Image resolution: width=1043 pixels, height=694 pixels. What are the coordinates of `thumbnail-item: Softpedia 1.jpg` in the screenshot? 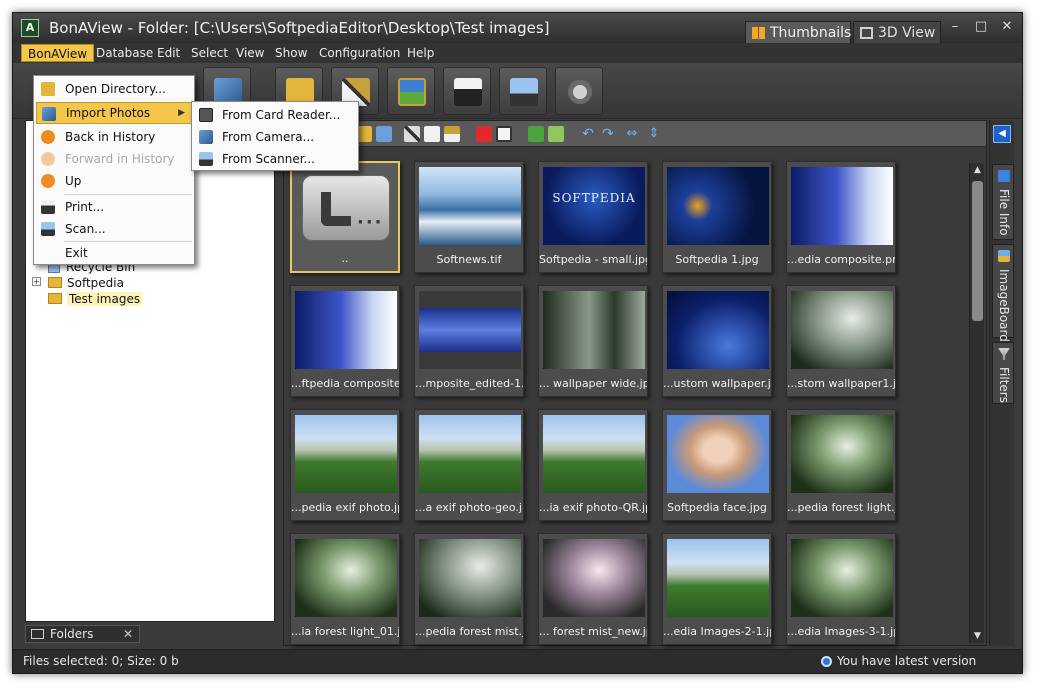 It's located at (717, 217).